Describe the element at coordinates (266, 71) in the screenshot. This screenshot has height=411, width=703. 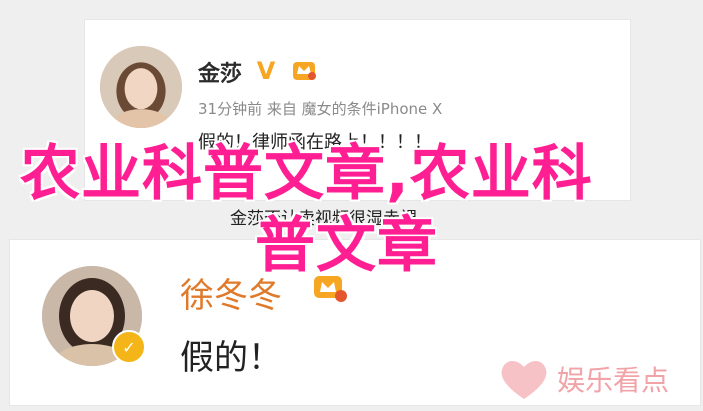
I see `verified-v-icon: V` at that location.